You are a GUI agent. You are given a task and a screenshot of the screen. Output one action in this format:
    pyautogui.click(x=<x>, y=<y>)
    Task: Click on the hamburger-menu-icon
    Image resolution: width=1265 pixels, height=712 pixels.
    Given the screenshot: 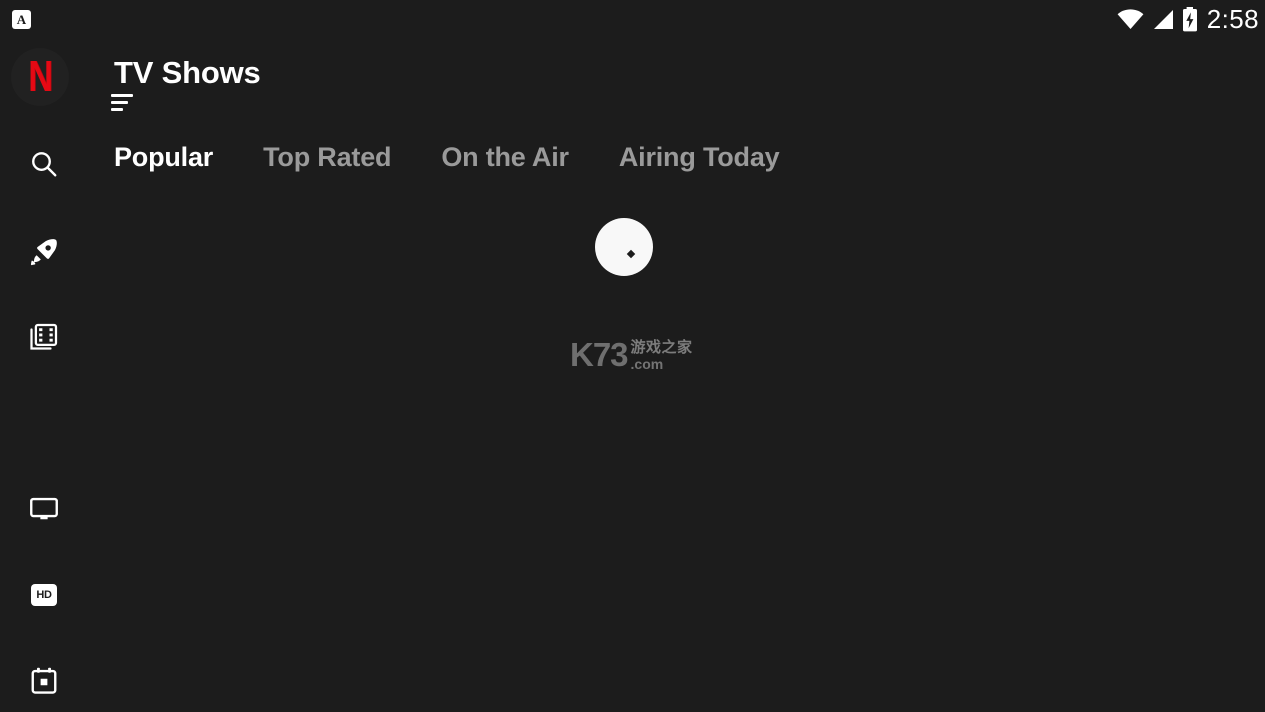 What is the action you would take?
    pyautogui.click(x=122, y=102)
    